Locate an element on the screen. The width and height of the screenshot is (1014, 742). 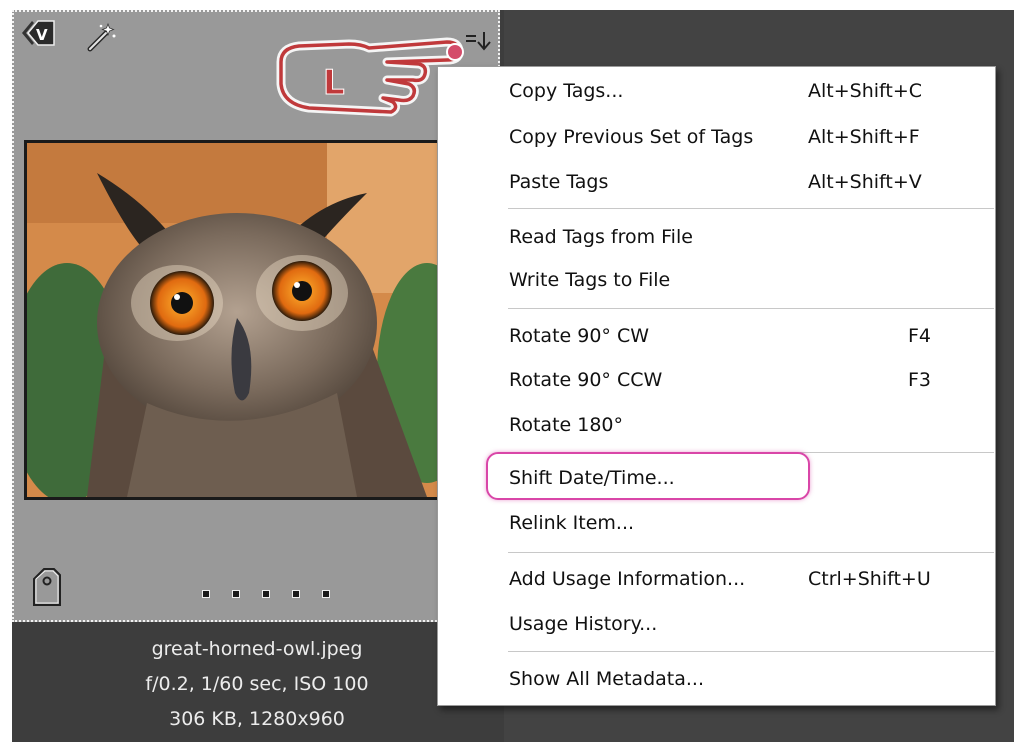
tag-icon is located at coordinates (47, 587).